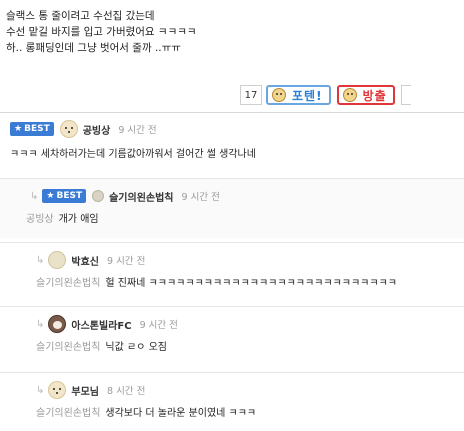 The width and height of the screenshot is (464, 431). Describe the element at coordinates (237, 129) in the screenshot. I see `comment-header: ★ BEST 공빙상 9 시간 전` at that location.